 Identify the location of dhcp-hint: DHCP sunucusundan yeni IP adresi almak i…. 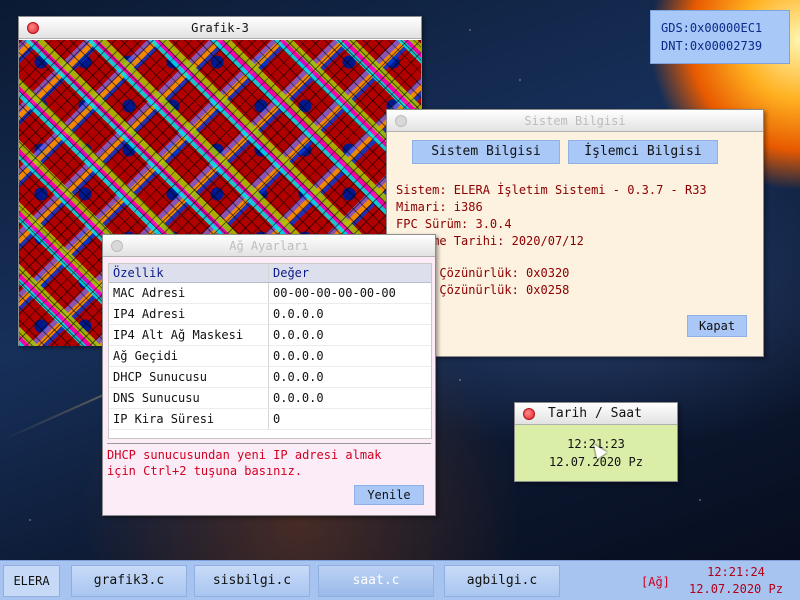
(269, 461).